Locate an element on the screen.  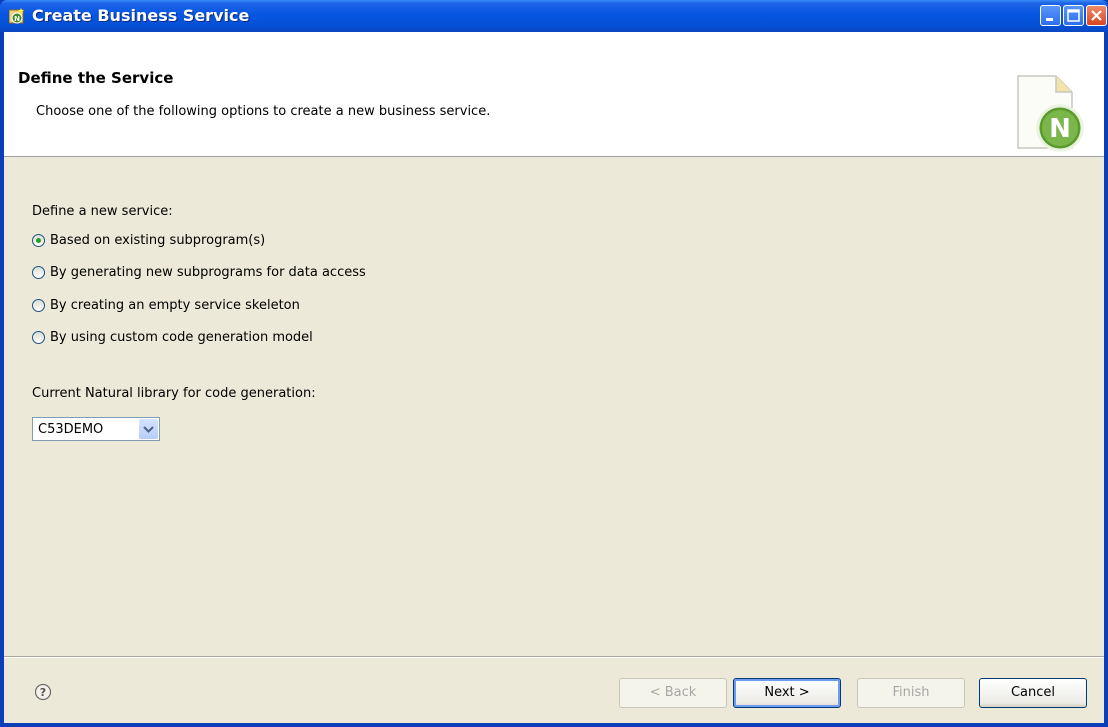
chevron-down-icon is located at coordinates (148, 429).